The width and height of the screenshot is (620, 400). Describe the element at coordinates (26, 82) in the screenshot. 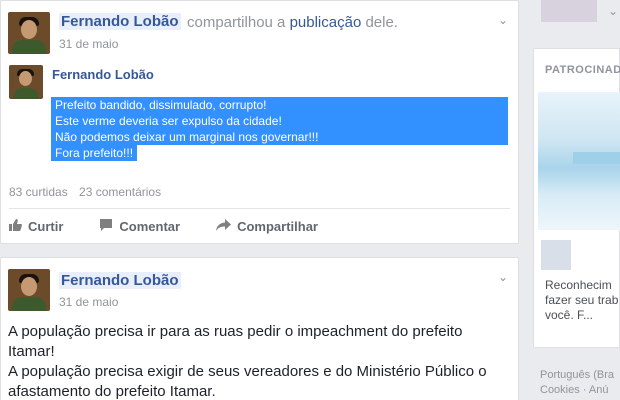

I see `inner-author-avatar` at that location.